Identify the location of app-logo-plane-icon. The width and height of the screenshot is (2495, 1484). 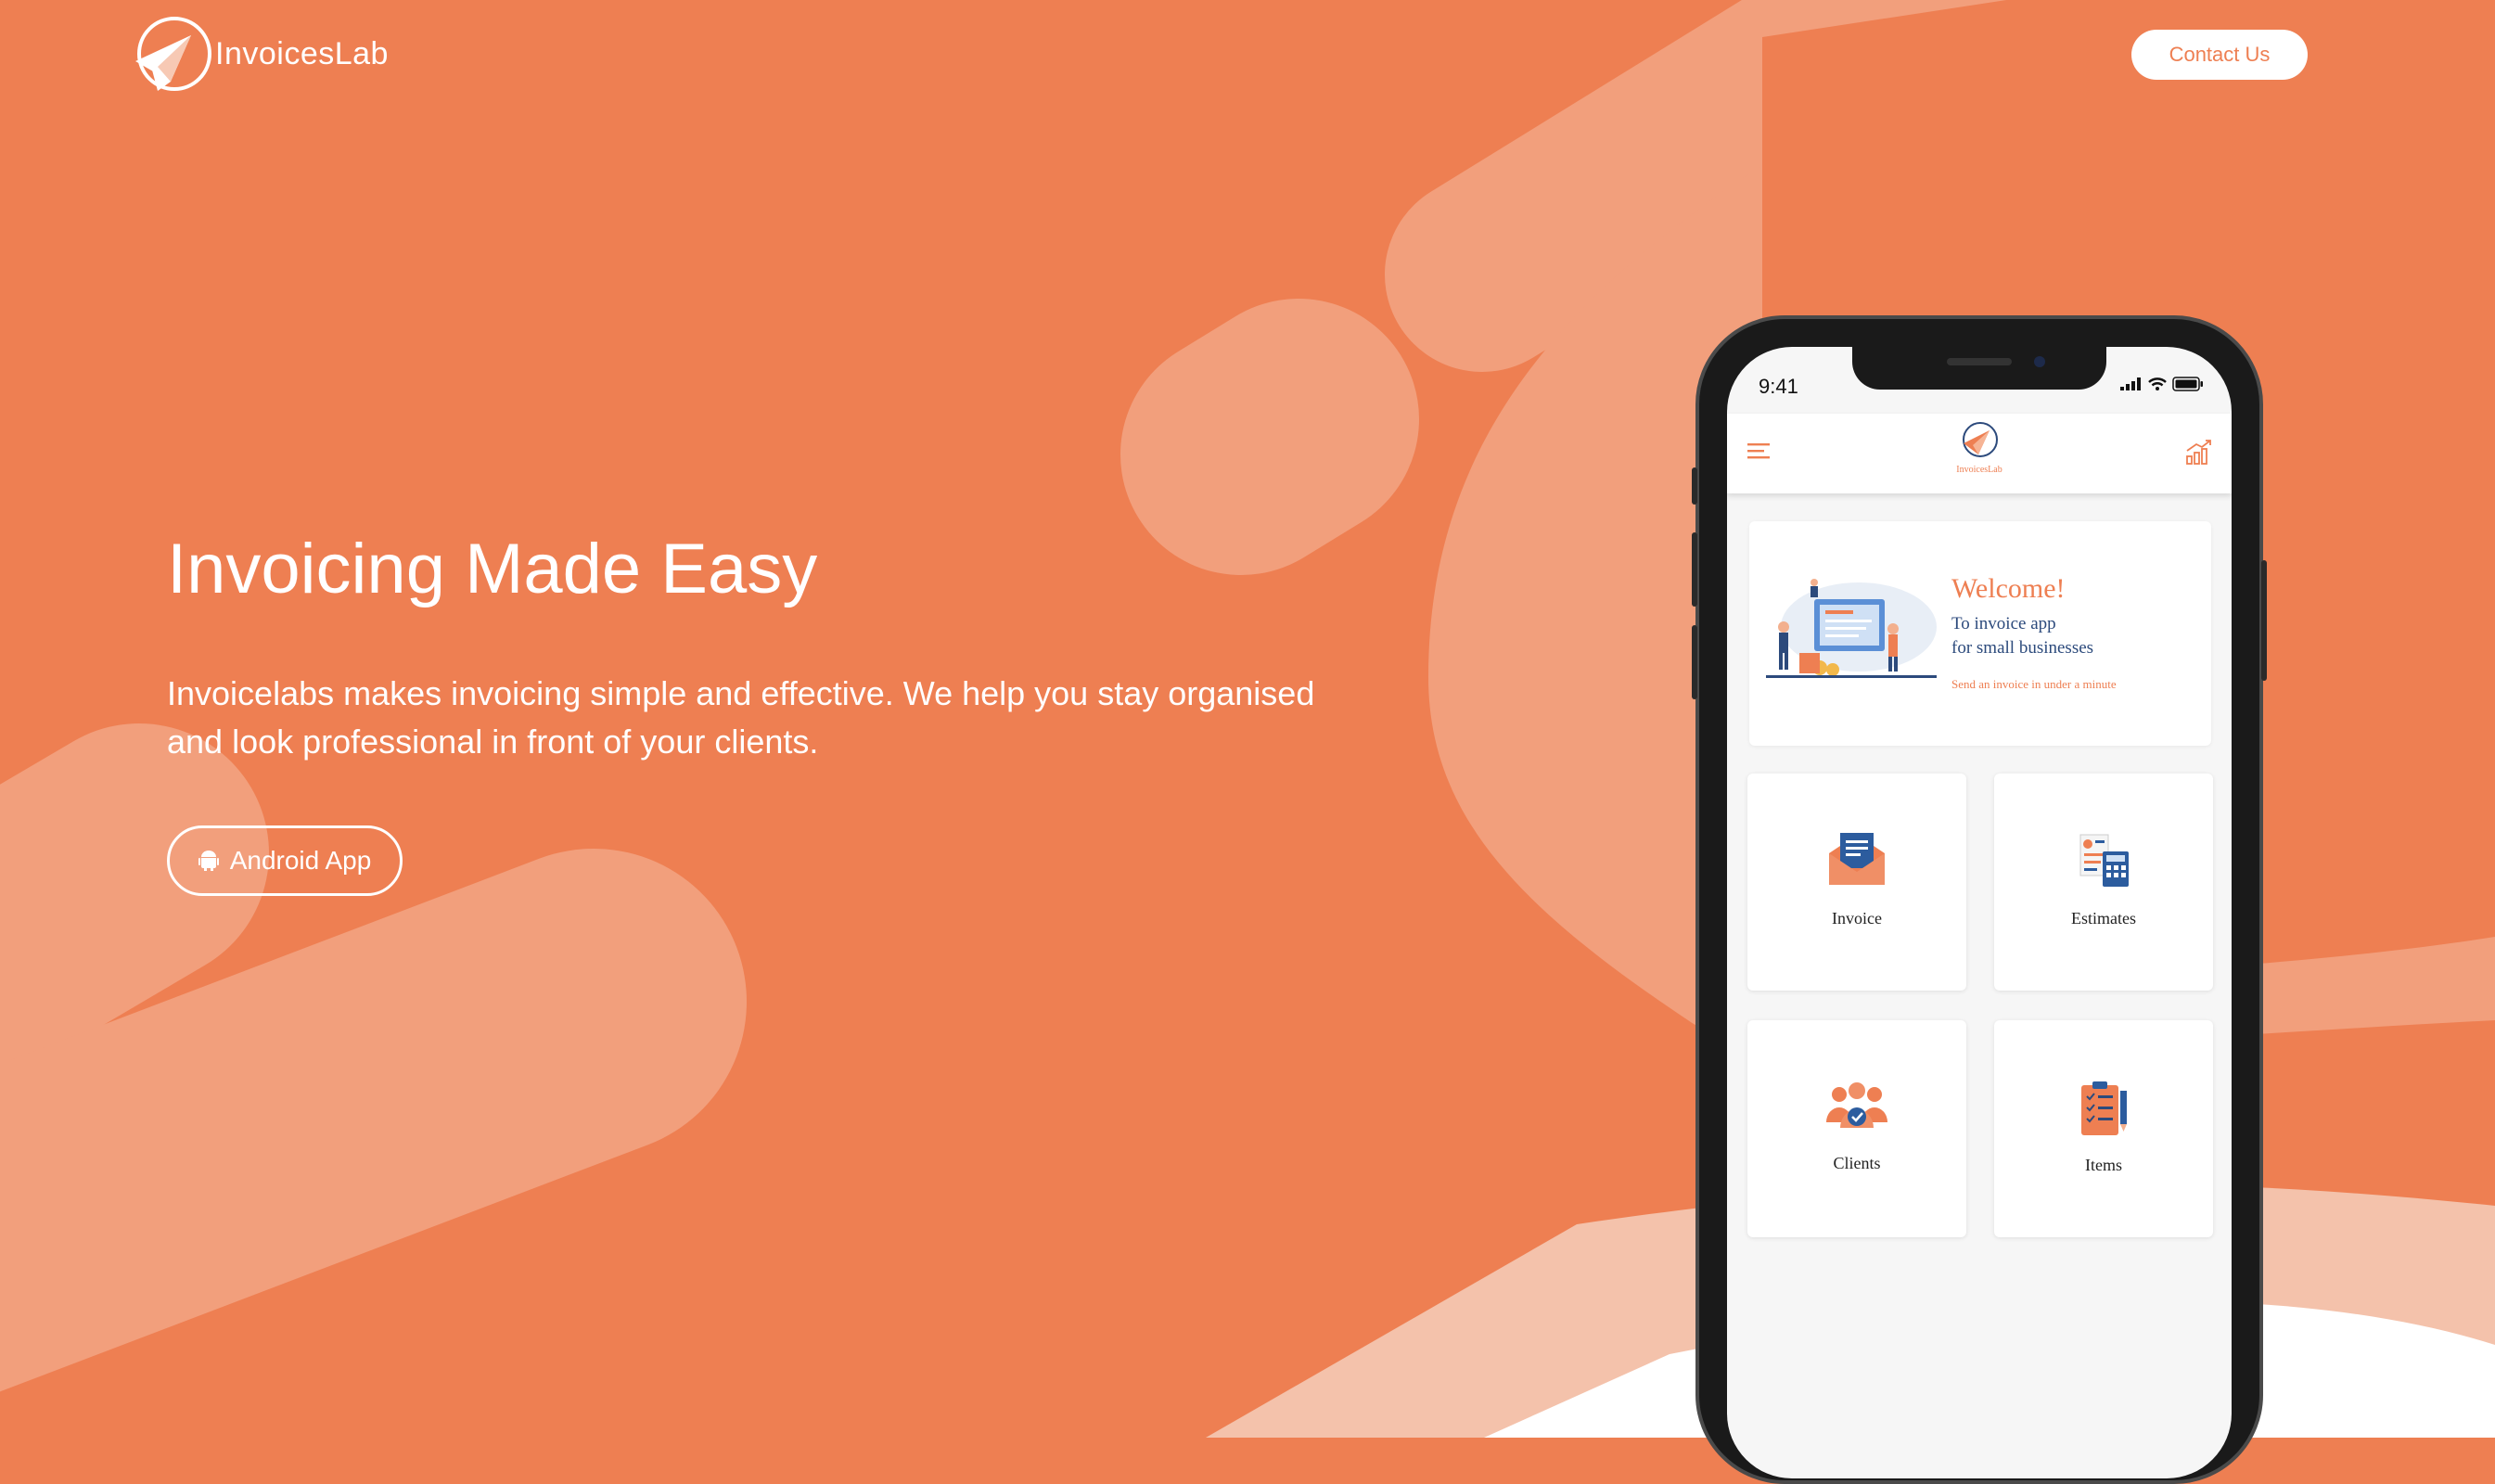
(1981, 439).